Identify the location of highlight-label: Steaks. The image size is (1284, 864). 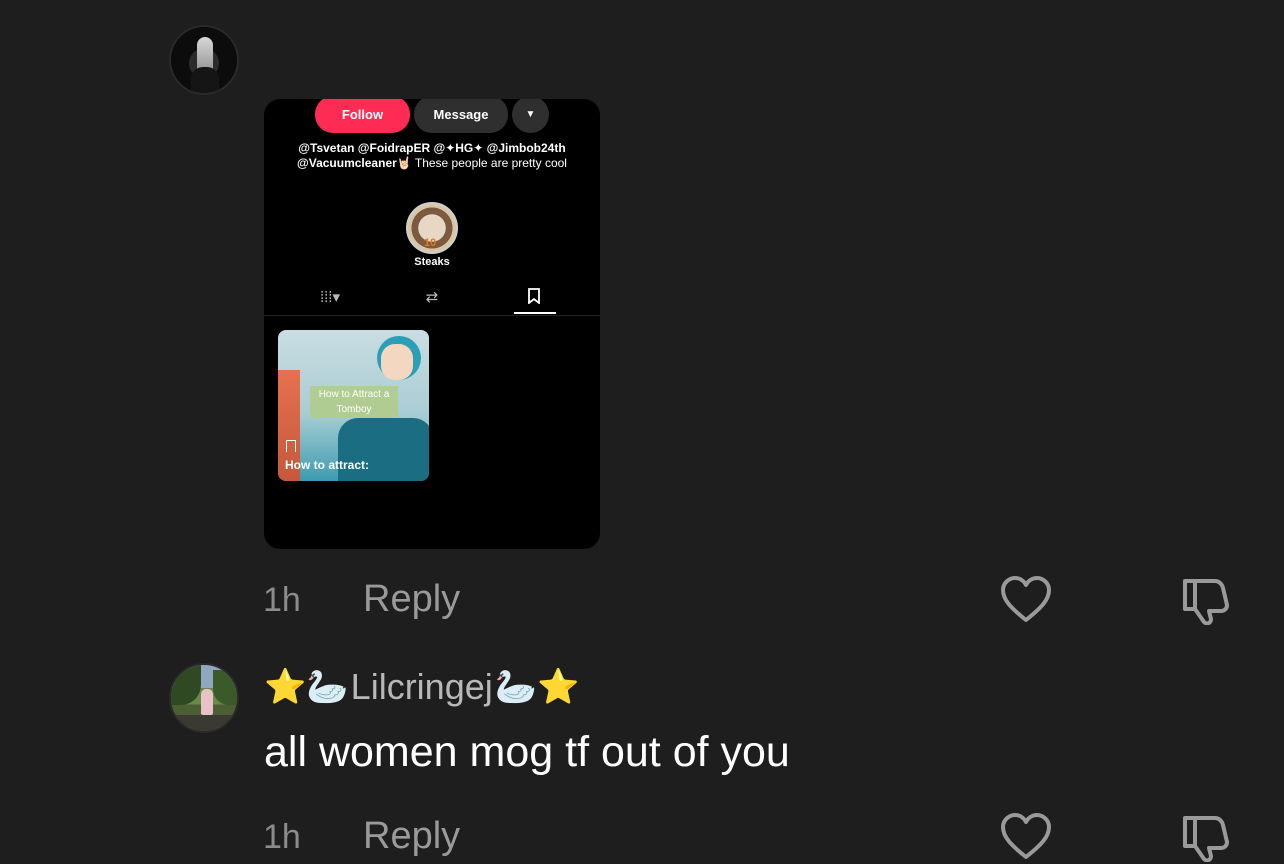
(432, 262).